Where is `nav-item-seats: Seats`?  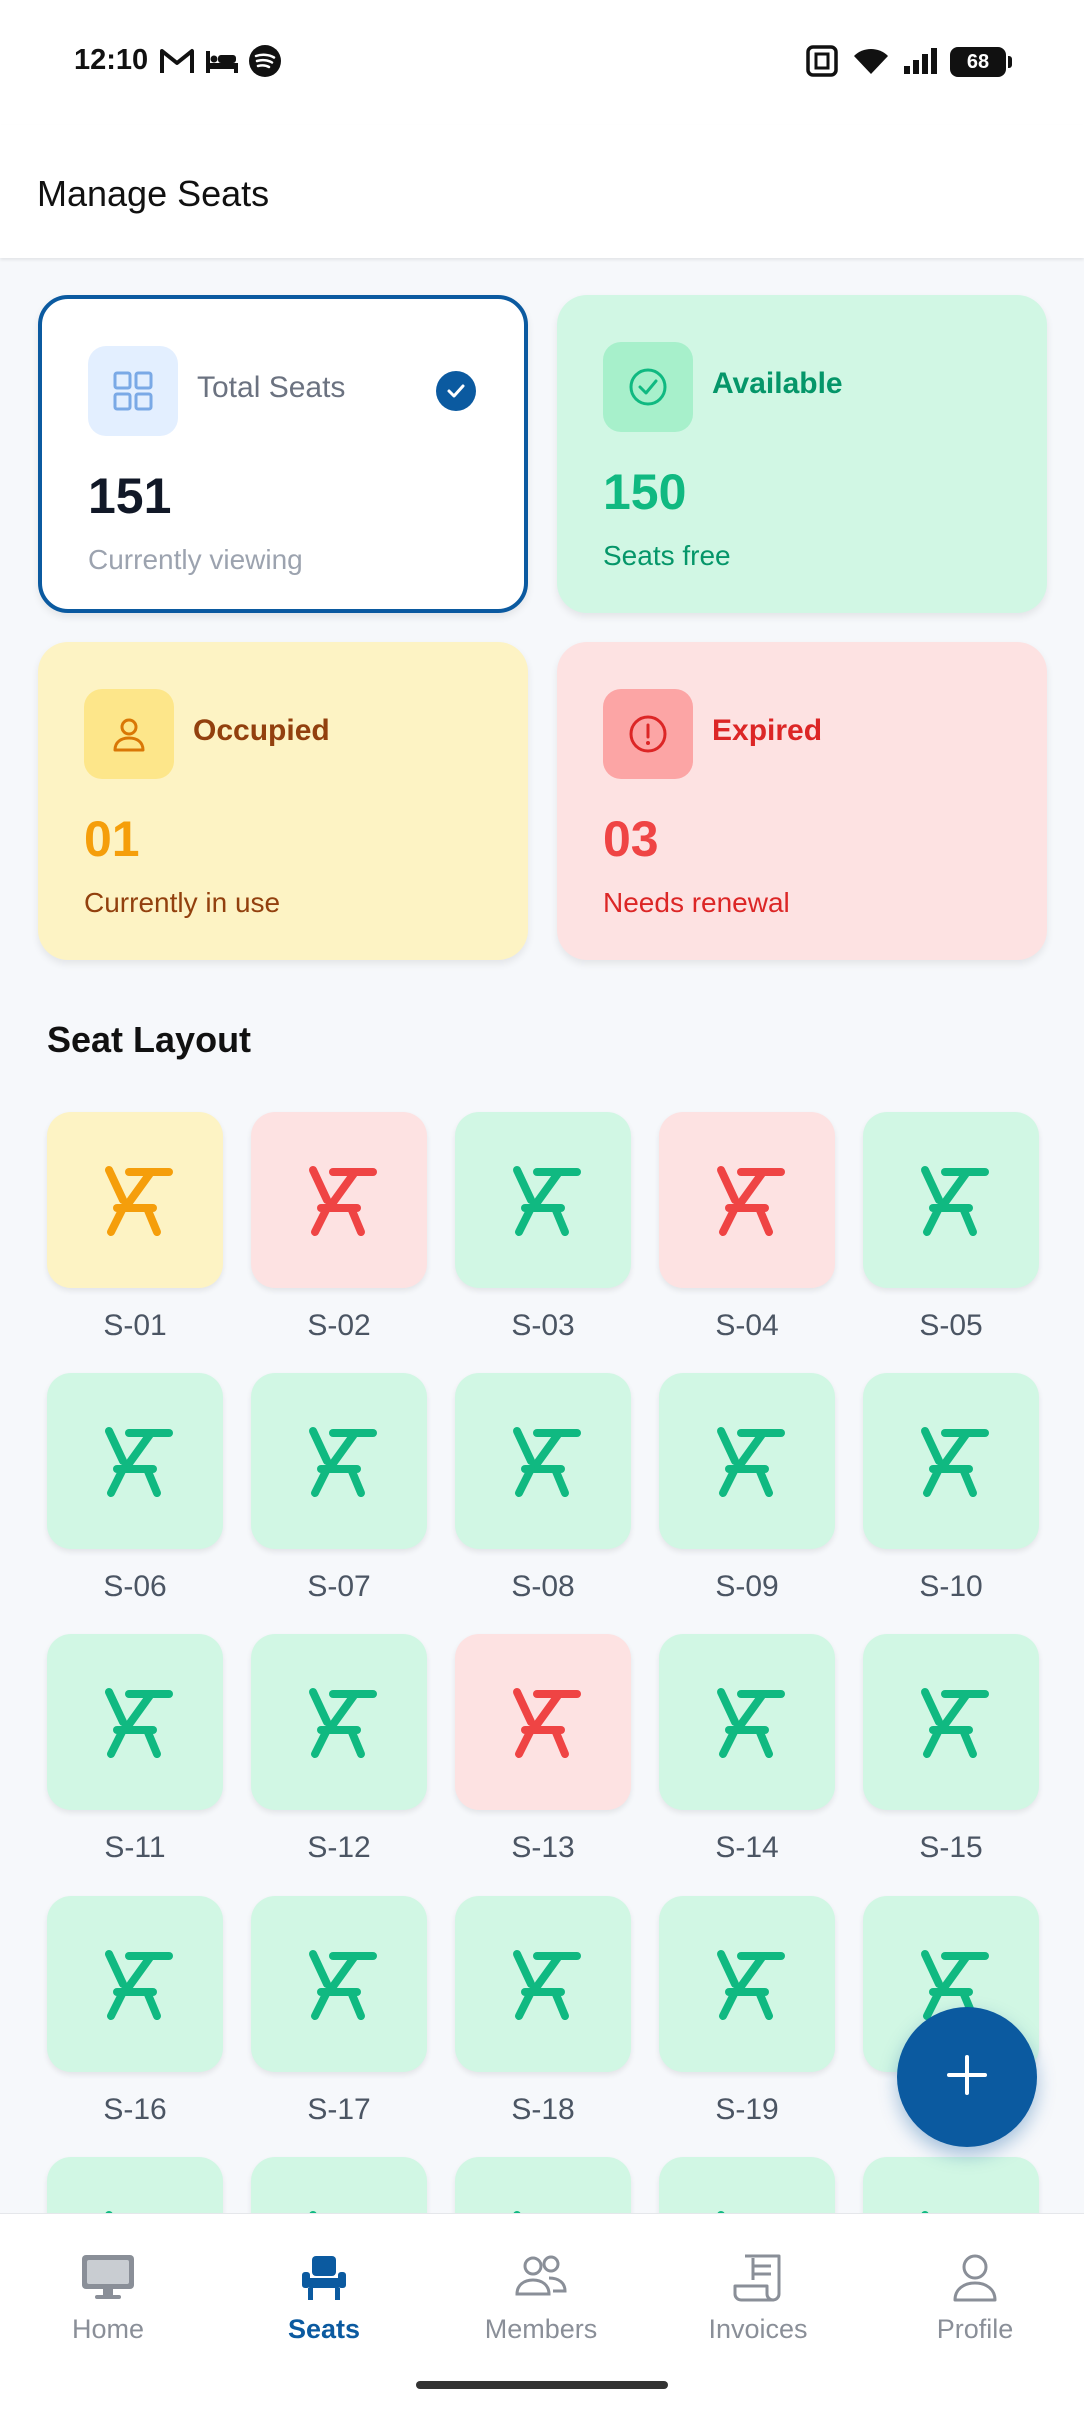
nav-item-seats: Seats is located at coordinates (324, 2284).